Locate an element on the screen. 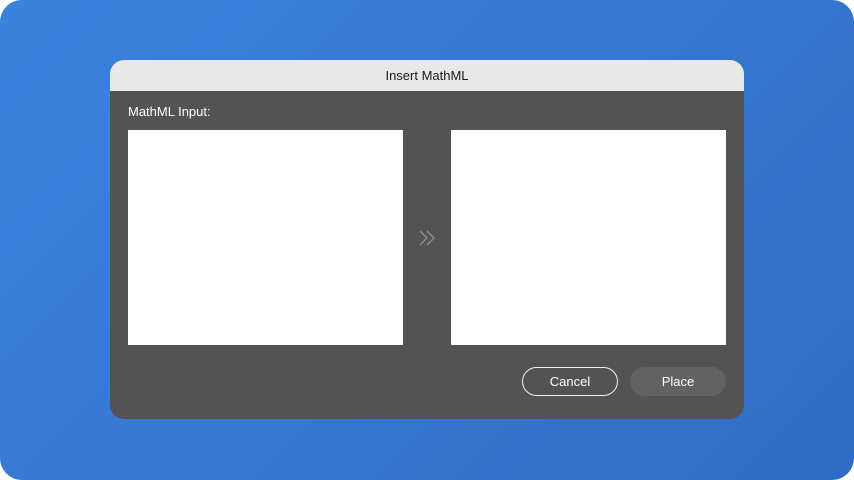 Image resolution: width=854 pixels, height=480 pixels. dialog-titlebar: Insert MathML is located at coordinates (427, 75).